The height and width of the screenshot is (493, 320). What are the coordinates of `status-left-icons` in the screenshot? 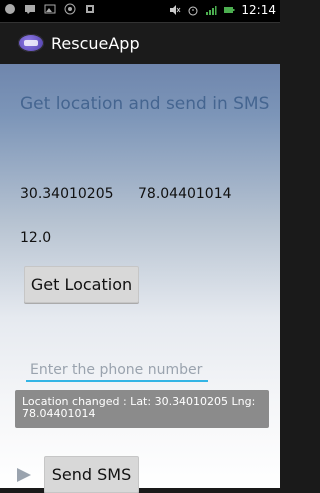 It's located at (50, 9).